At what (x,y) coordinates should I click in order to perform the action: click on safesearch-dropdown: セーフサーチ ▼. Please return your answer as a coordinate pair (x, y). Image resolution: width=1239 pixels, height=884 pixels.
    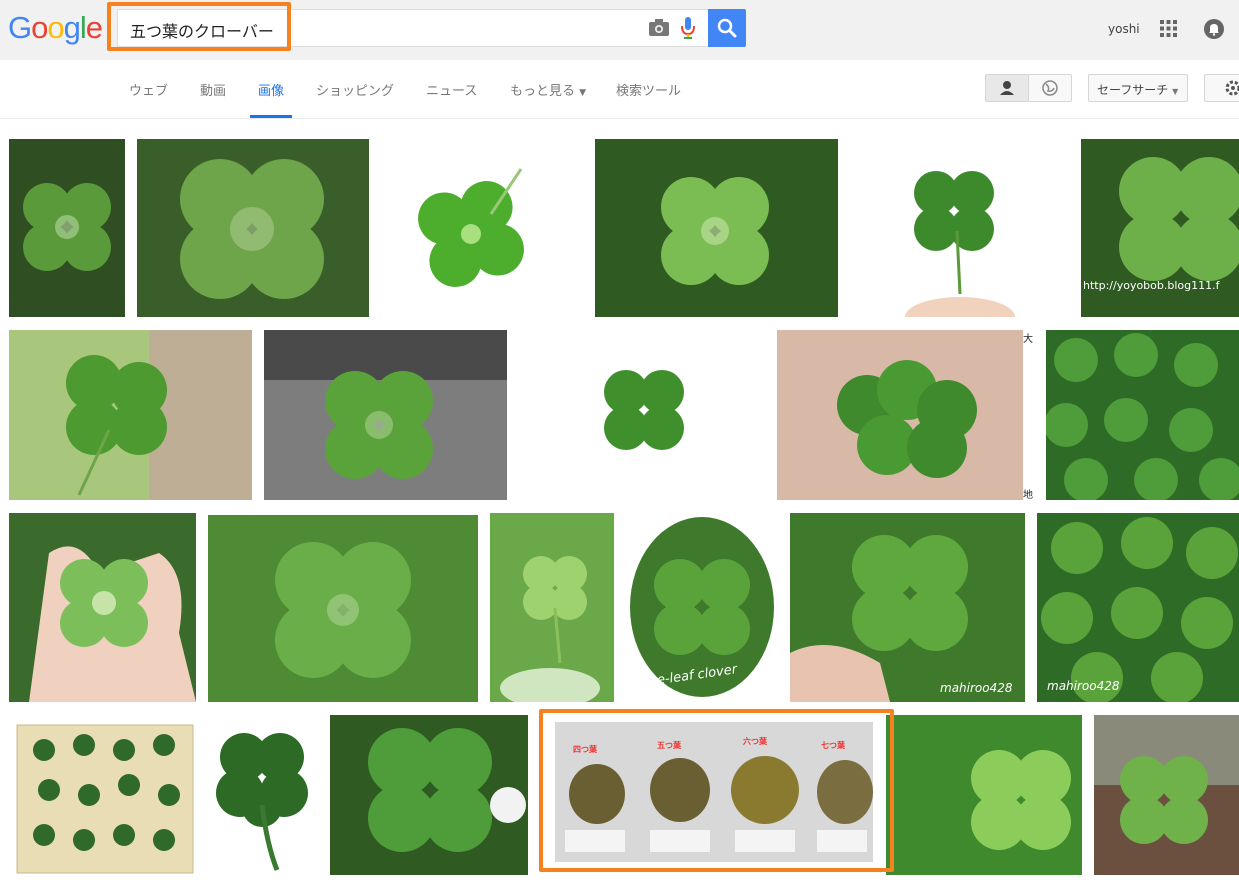
    Looking at the image, I should click on (1138, 88).